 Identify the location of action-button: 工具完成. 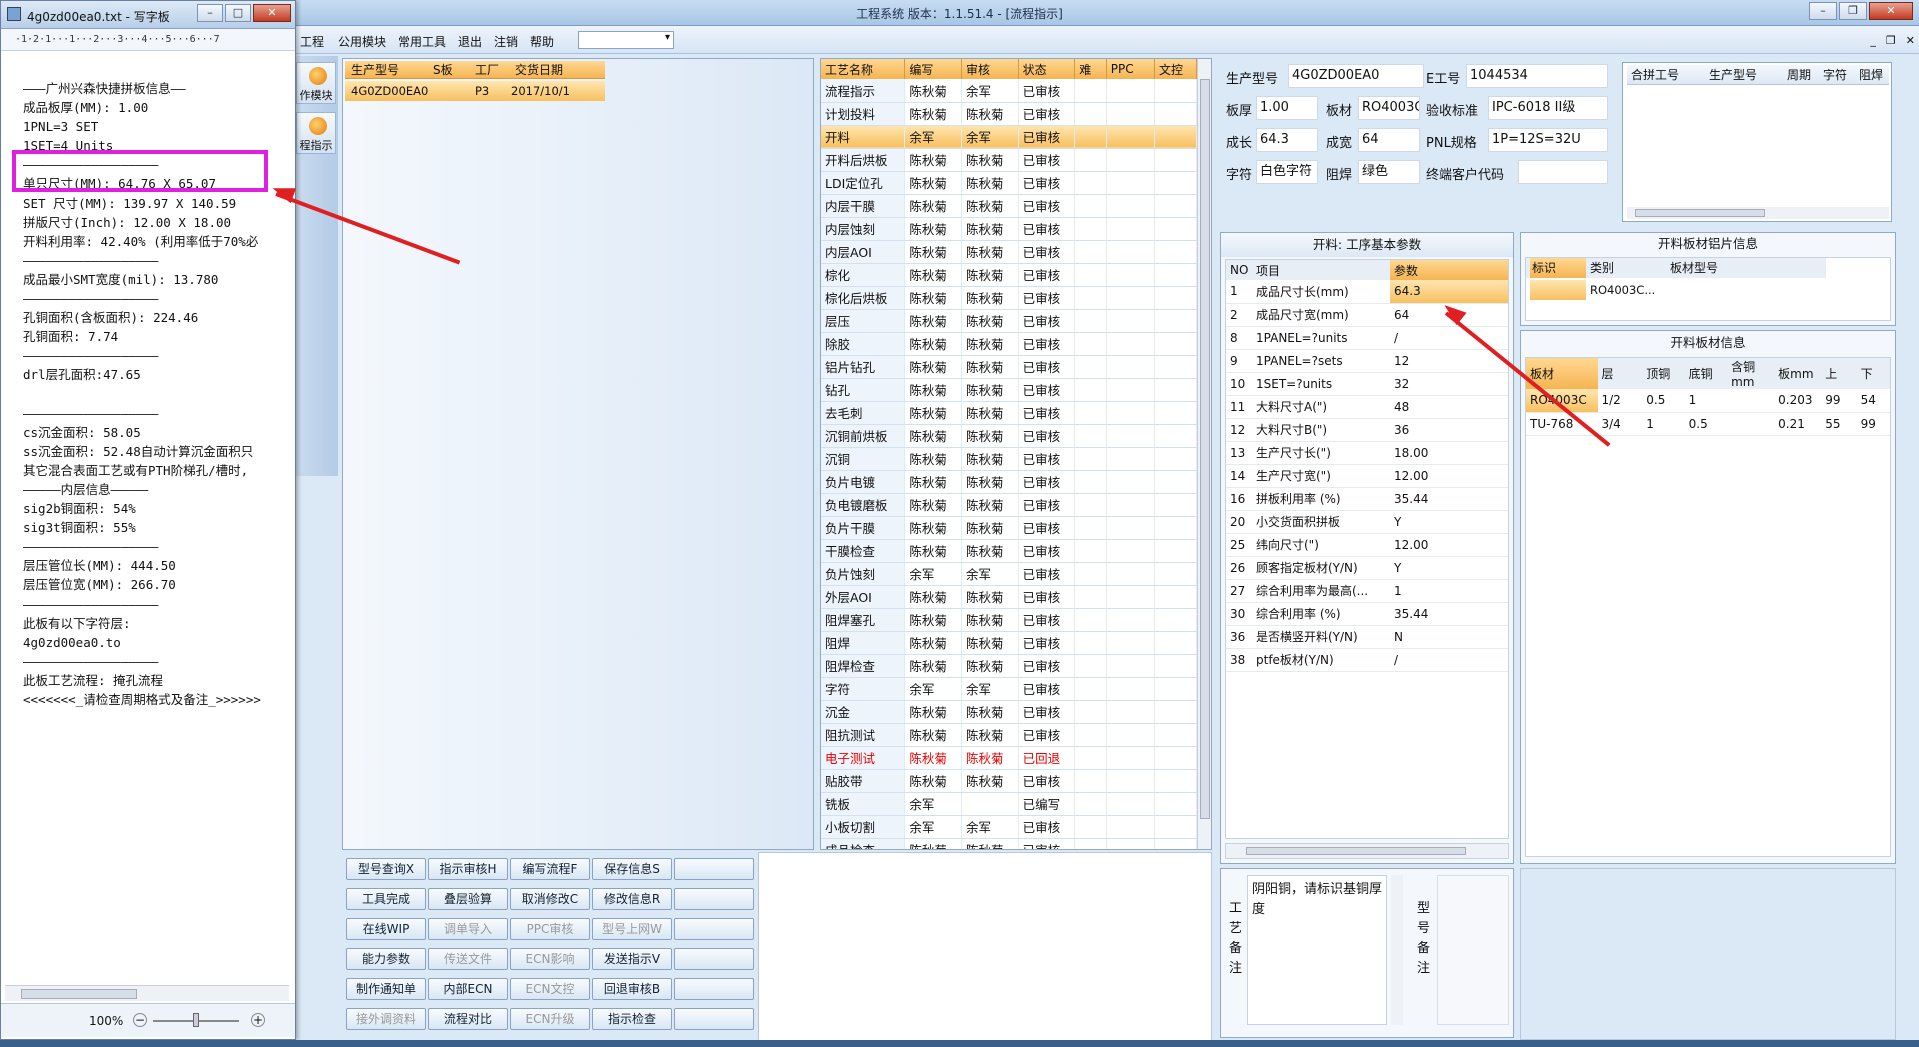
(386, 899).